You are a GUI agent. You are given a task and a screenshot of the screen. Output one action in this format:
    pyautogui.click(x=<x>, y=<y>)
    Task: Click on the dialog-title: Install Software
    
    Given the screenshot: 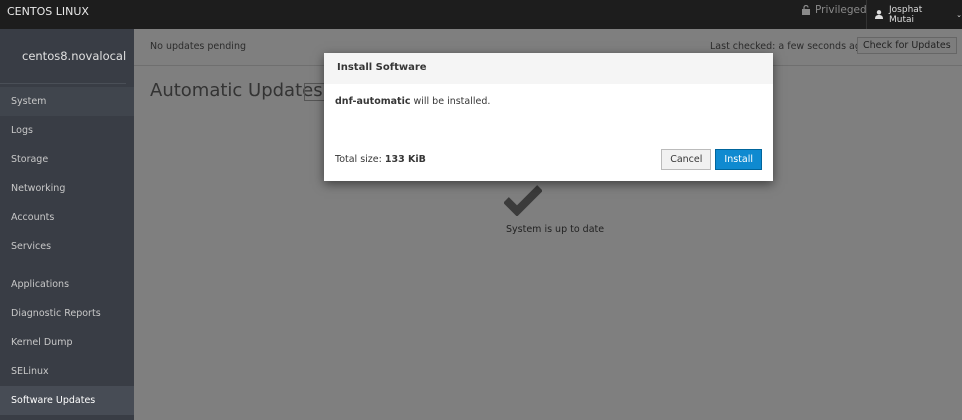 What is the action you would take?
    pyautogui.click(x=548, y=68)
    